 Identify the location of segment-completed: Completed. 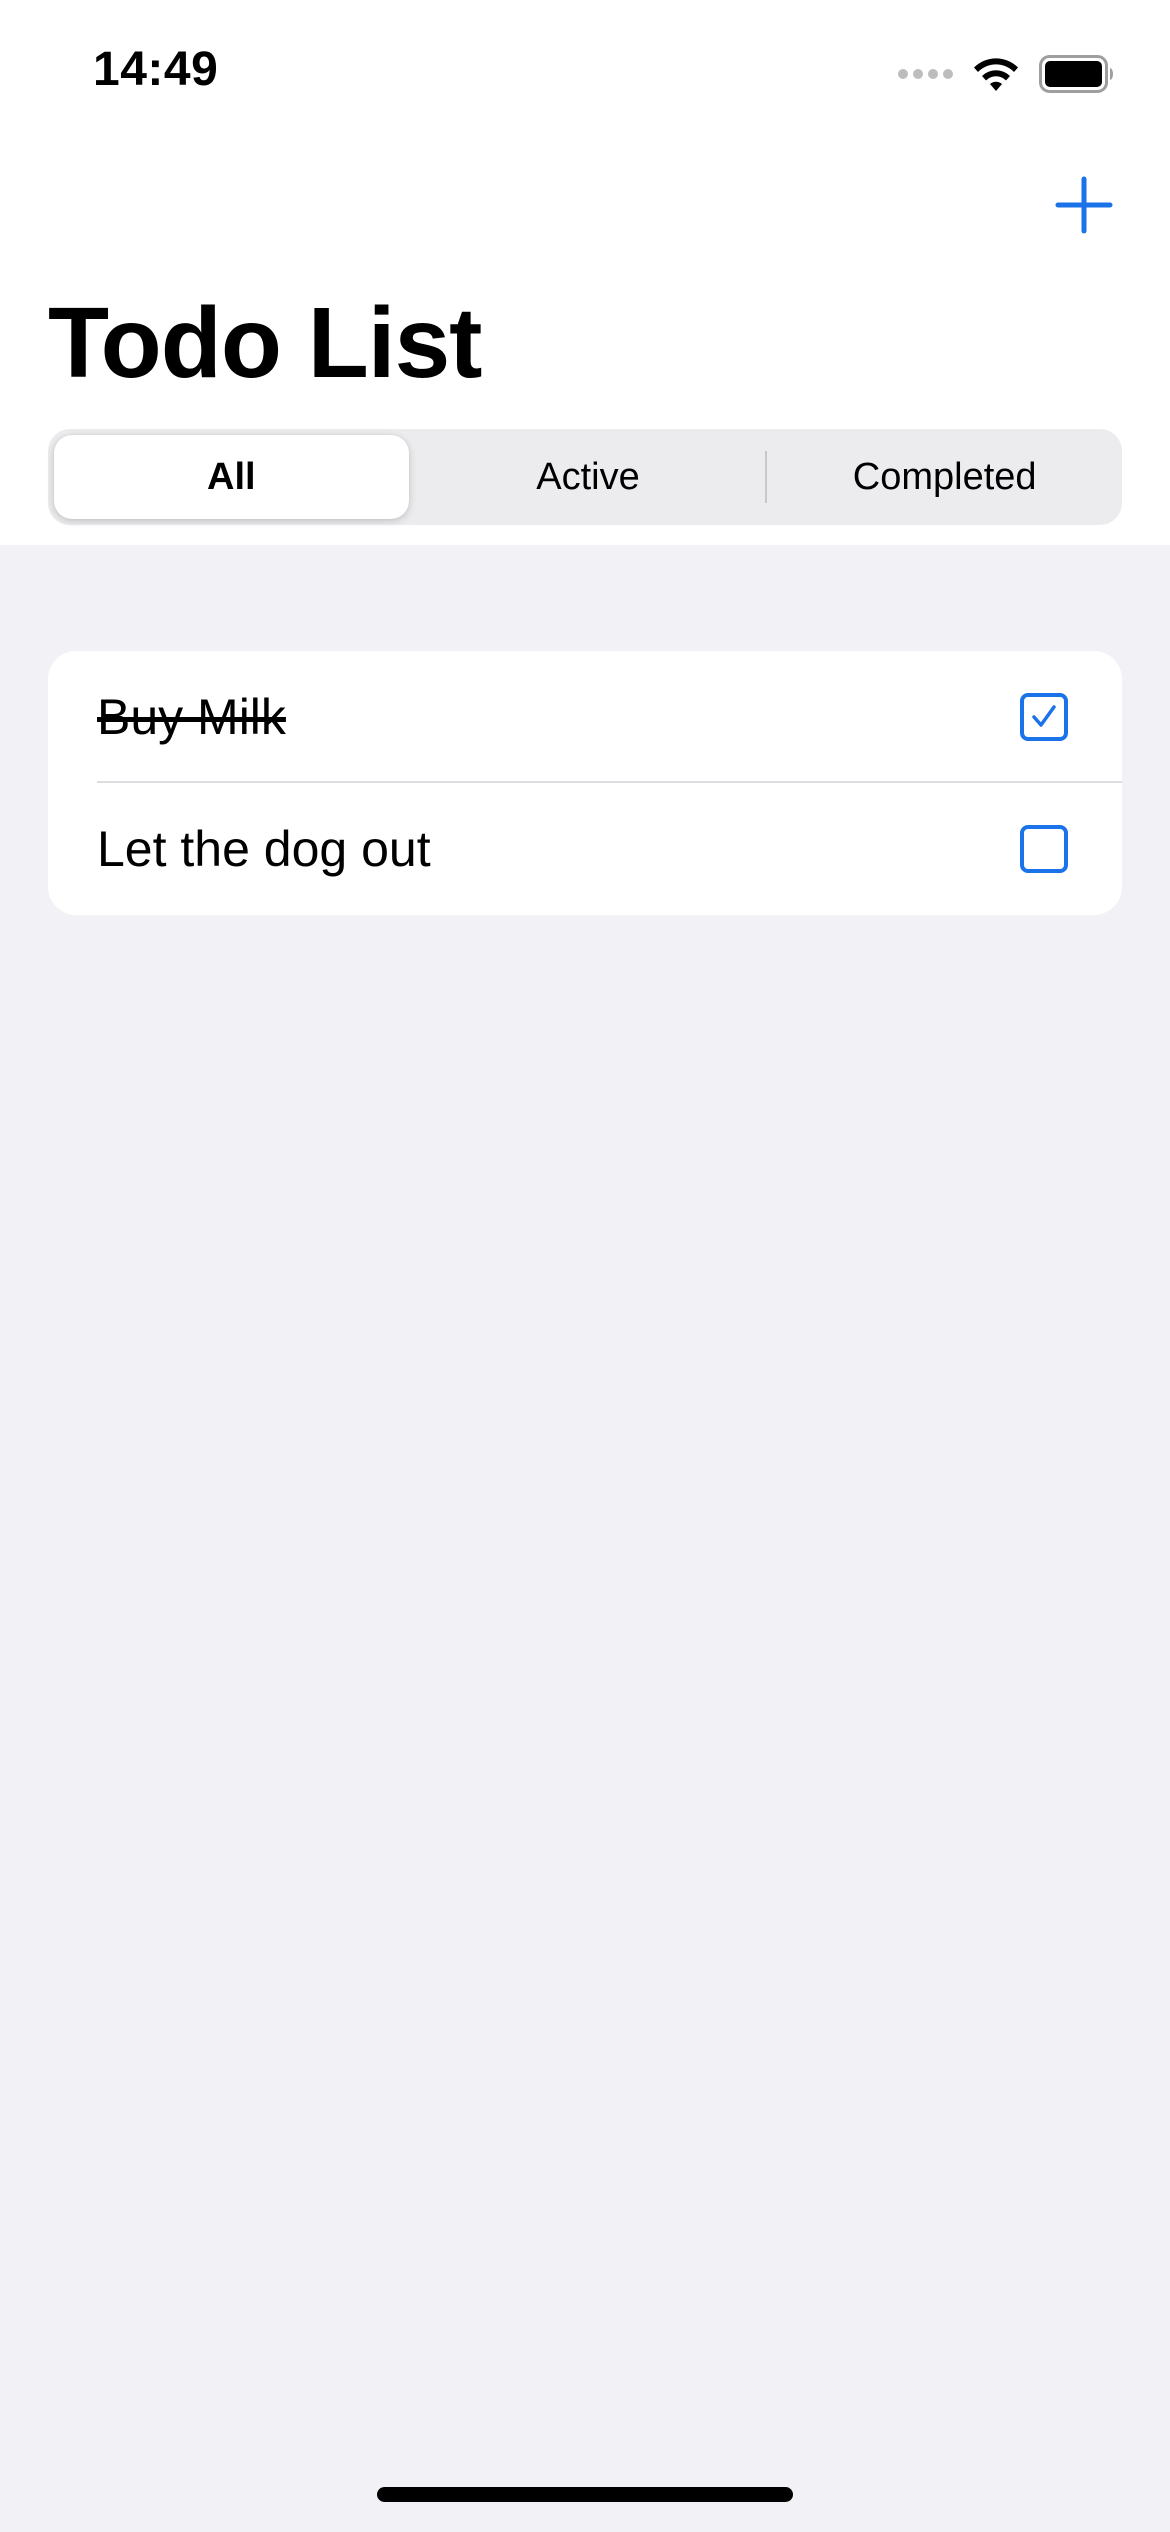
(944, 477).